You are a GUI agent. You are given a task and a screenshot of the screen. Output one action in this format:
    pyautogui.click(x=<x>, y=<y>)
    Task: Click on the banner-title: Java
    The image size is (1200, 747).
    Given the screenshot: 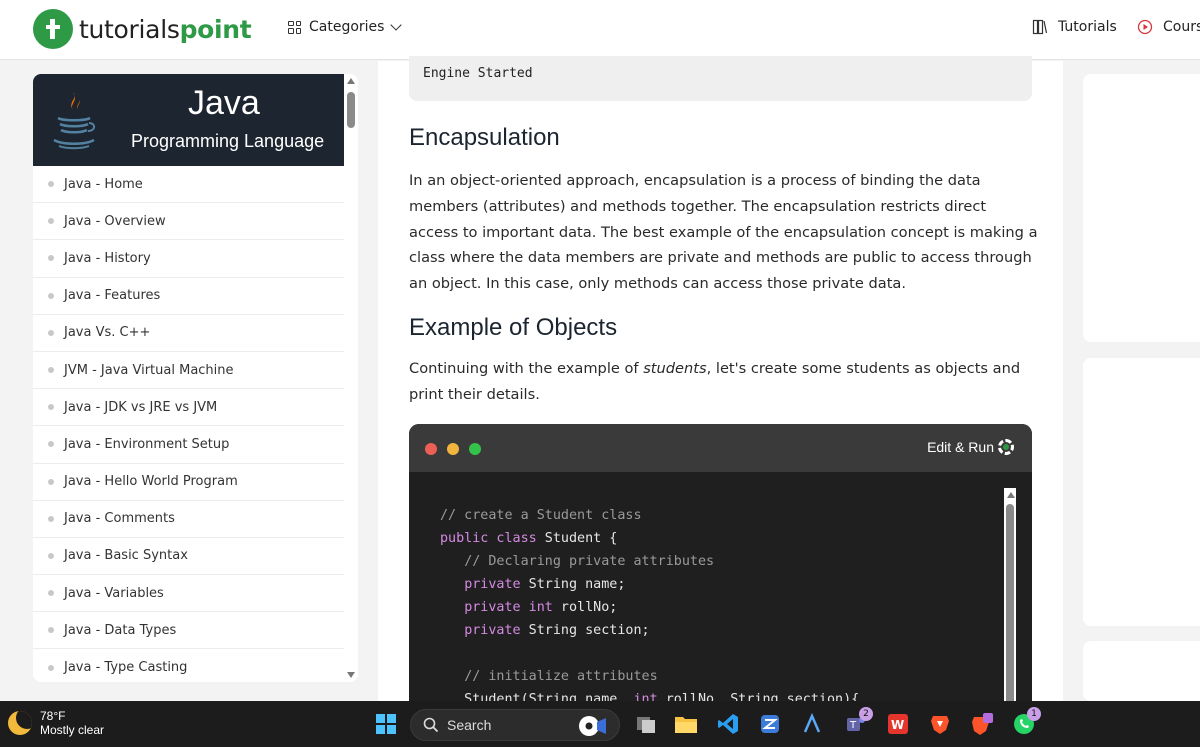 What is the action you would take?
    pyautogui.click(x=224, y=103)
    